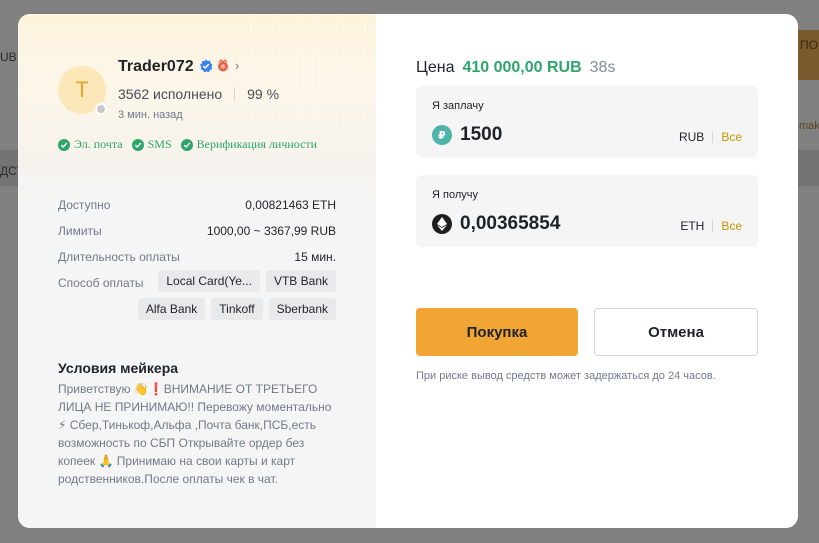 This screenshot has height=543, width=819. I want to click on price-timer: 38s, so click(602, 67).